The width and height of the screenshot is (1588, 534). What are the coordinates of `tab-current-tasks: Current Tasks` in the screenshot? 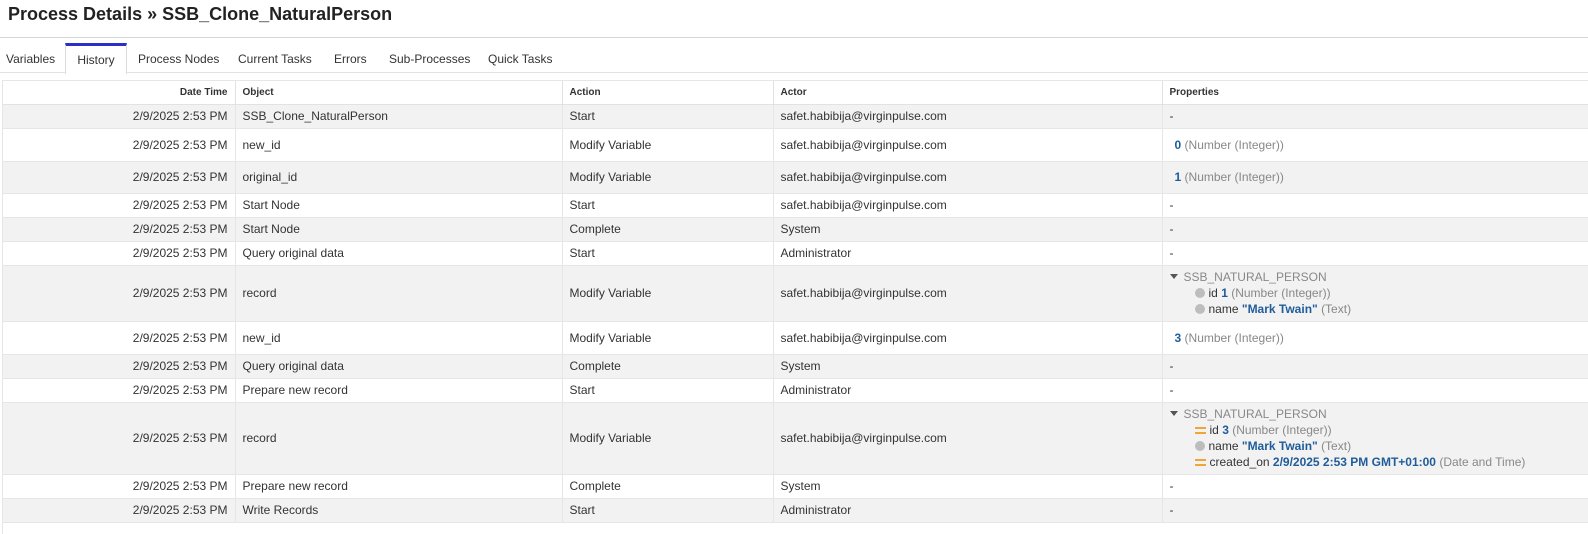 It's located at (275, 58).